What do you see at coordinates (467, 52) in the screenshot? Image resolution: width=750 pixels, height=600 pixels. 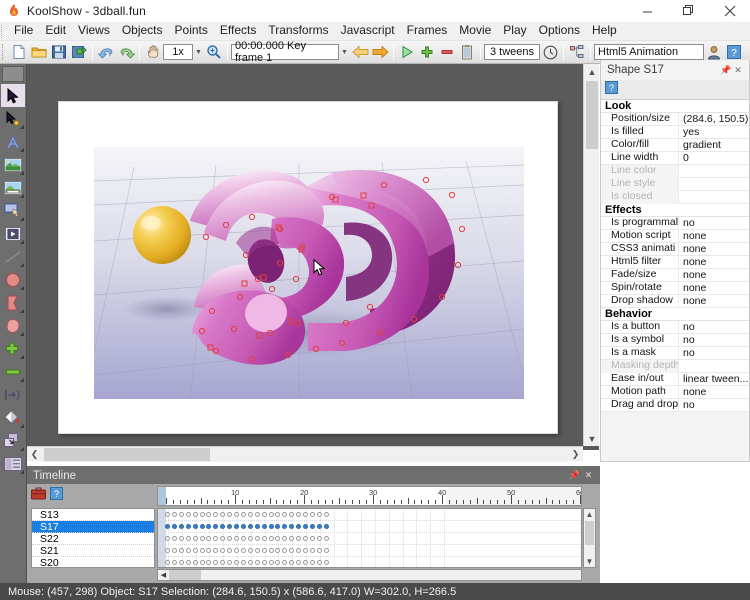 I see `frame-properties-icon` at bounding box center [467, 52].